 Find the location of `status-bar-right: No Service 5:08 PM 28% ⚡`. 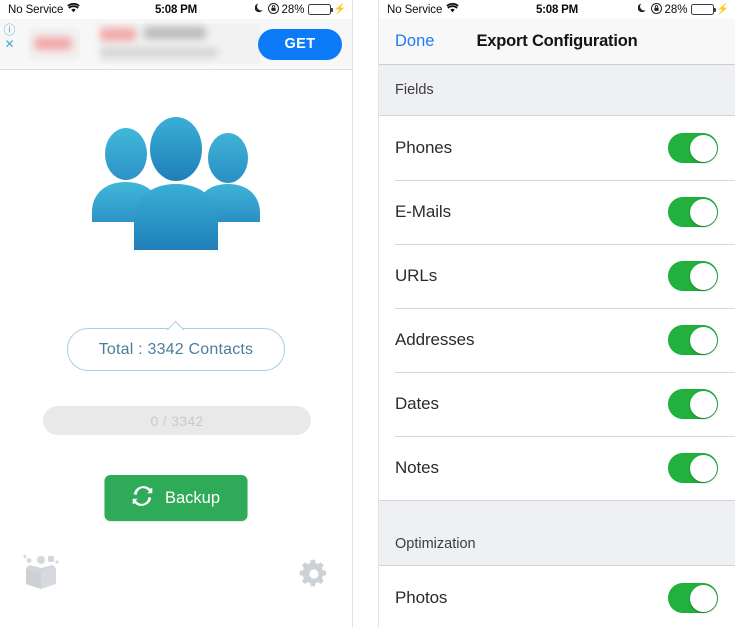

status-bar-right: No Service 5:08 PM 28% ⚡ is located at coordinates (557, 9).